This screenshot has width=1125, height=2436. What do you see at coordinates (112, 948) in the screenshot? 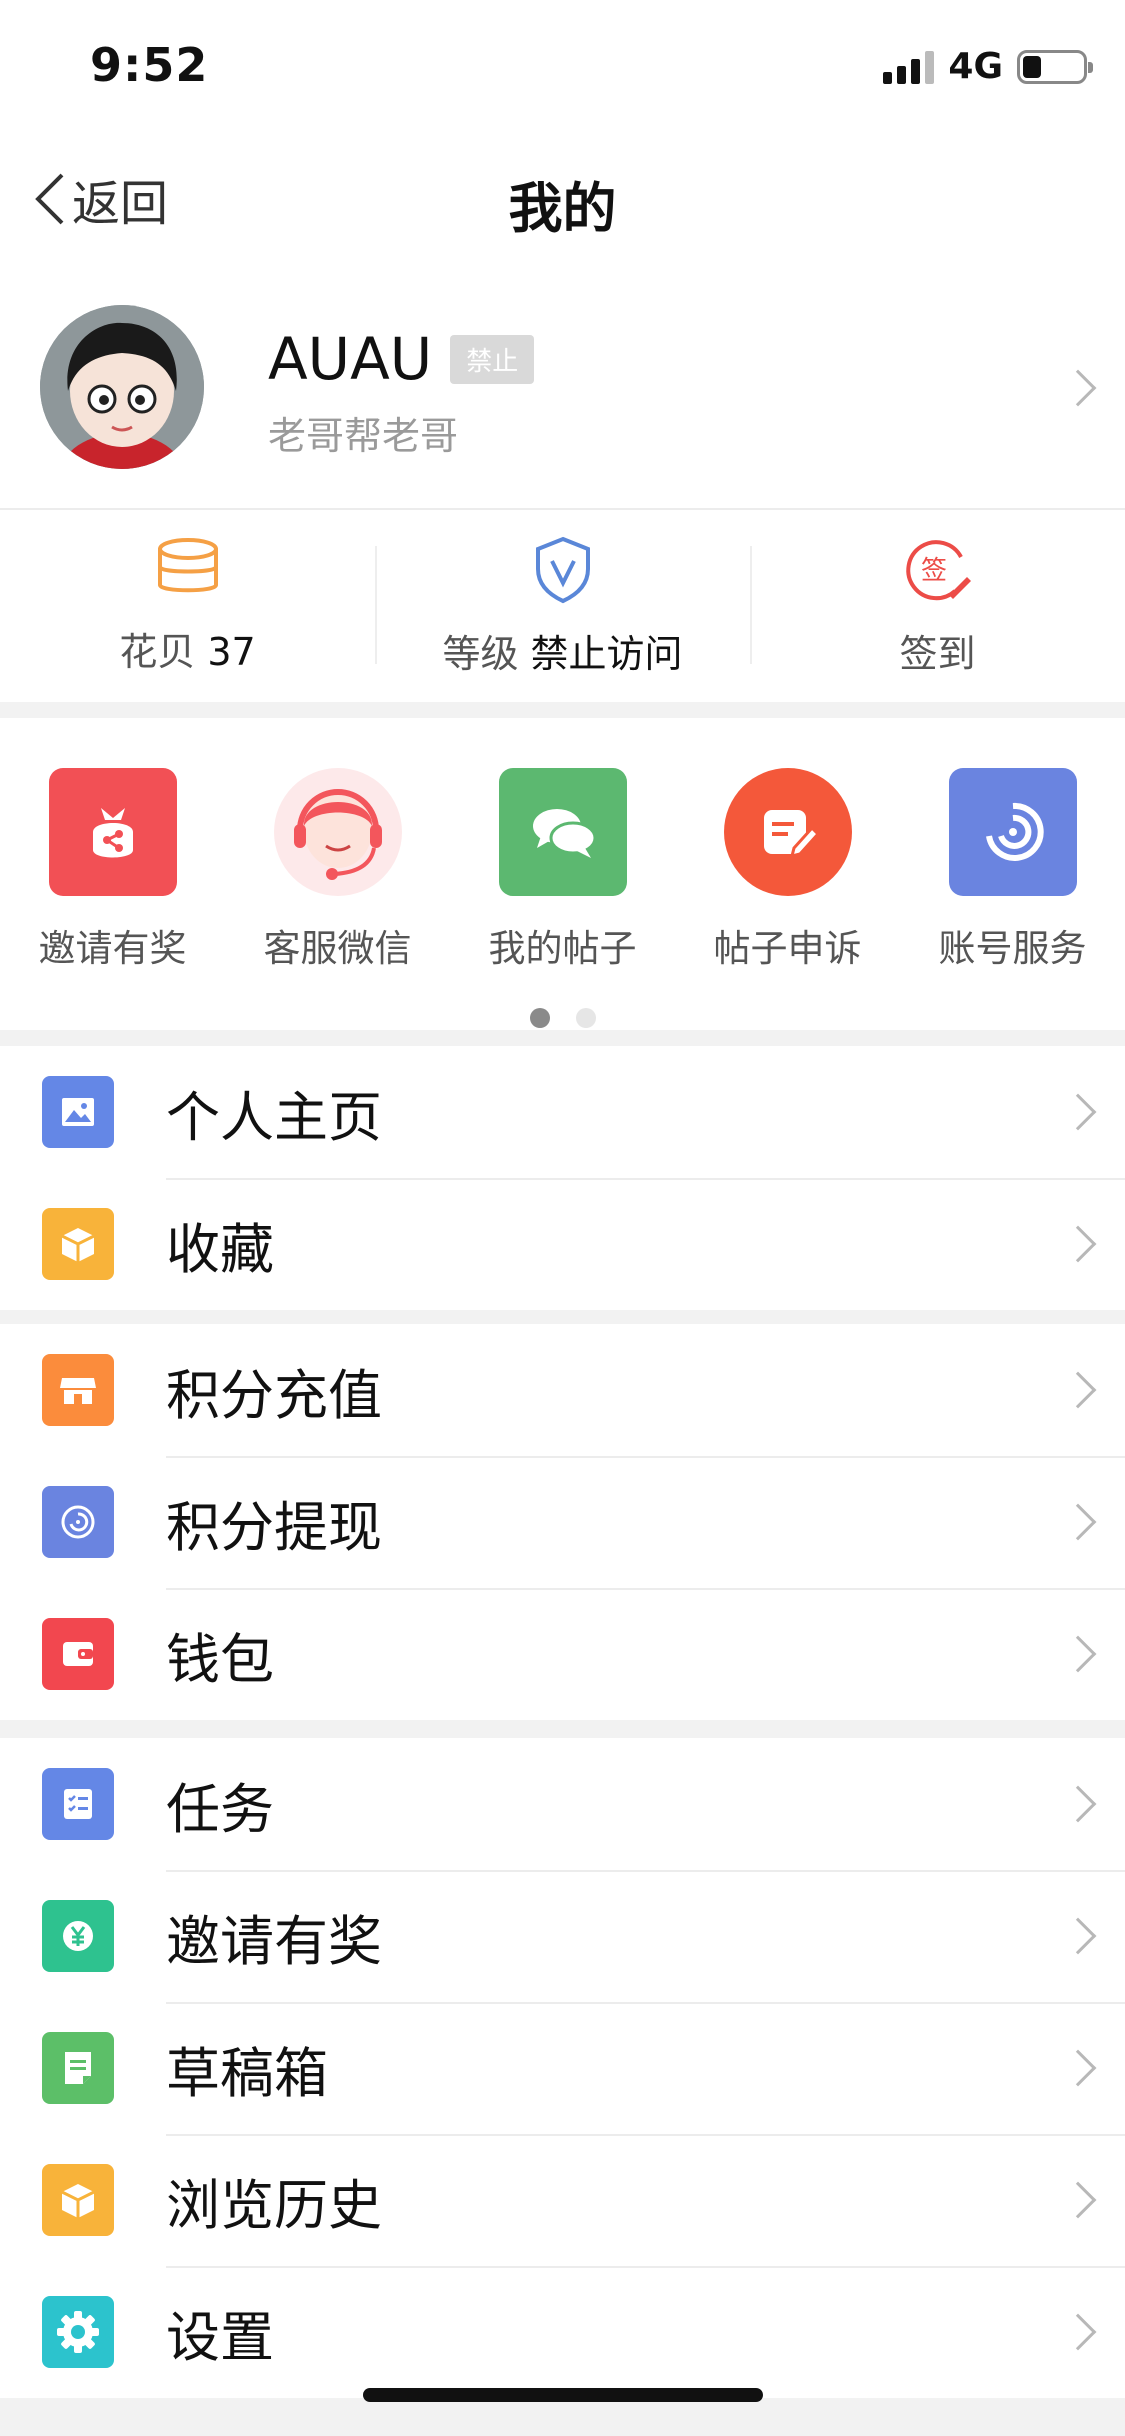
I see `quick-label: 邀请有奖` at bounding box center [112, 948].